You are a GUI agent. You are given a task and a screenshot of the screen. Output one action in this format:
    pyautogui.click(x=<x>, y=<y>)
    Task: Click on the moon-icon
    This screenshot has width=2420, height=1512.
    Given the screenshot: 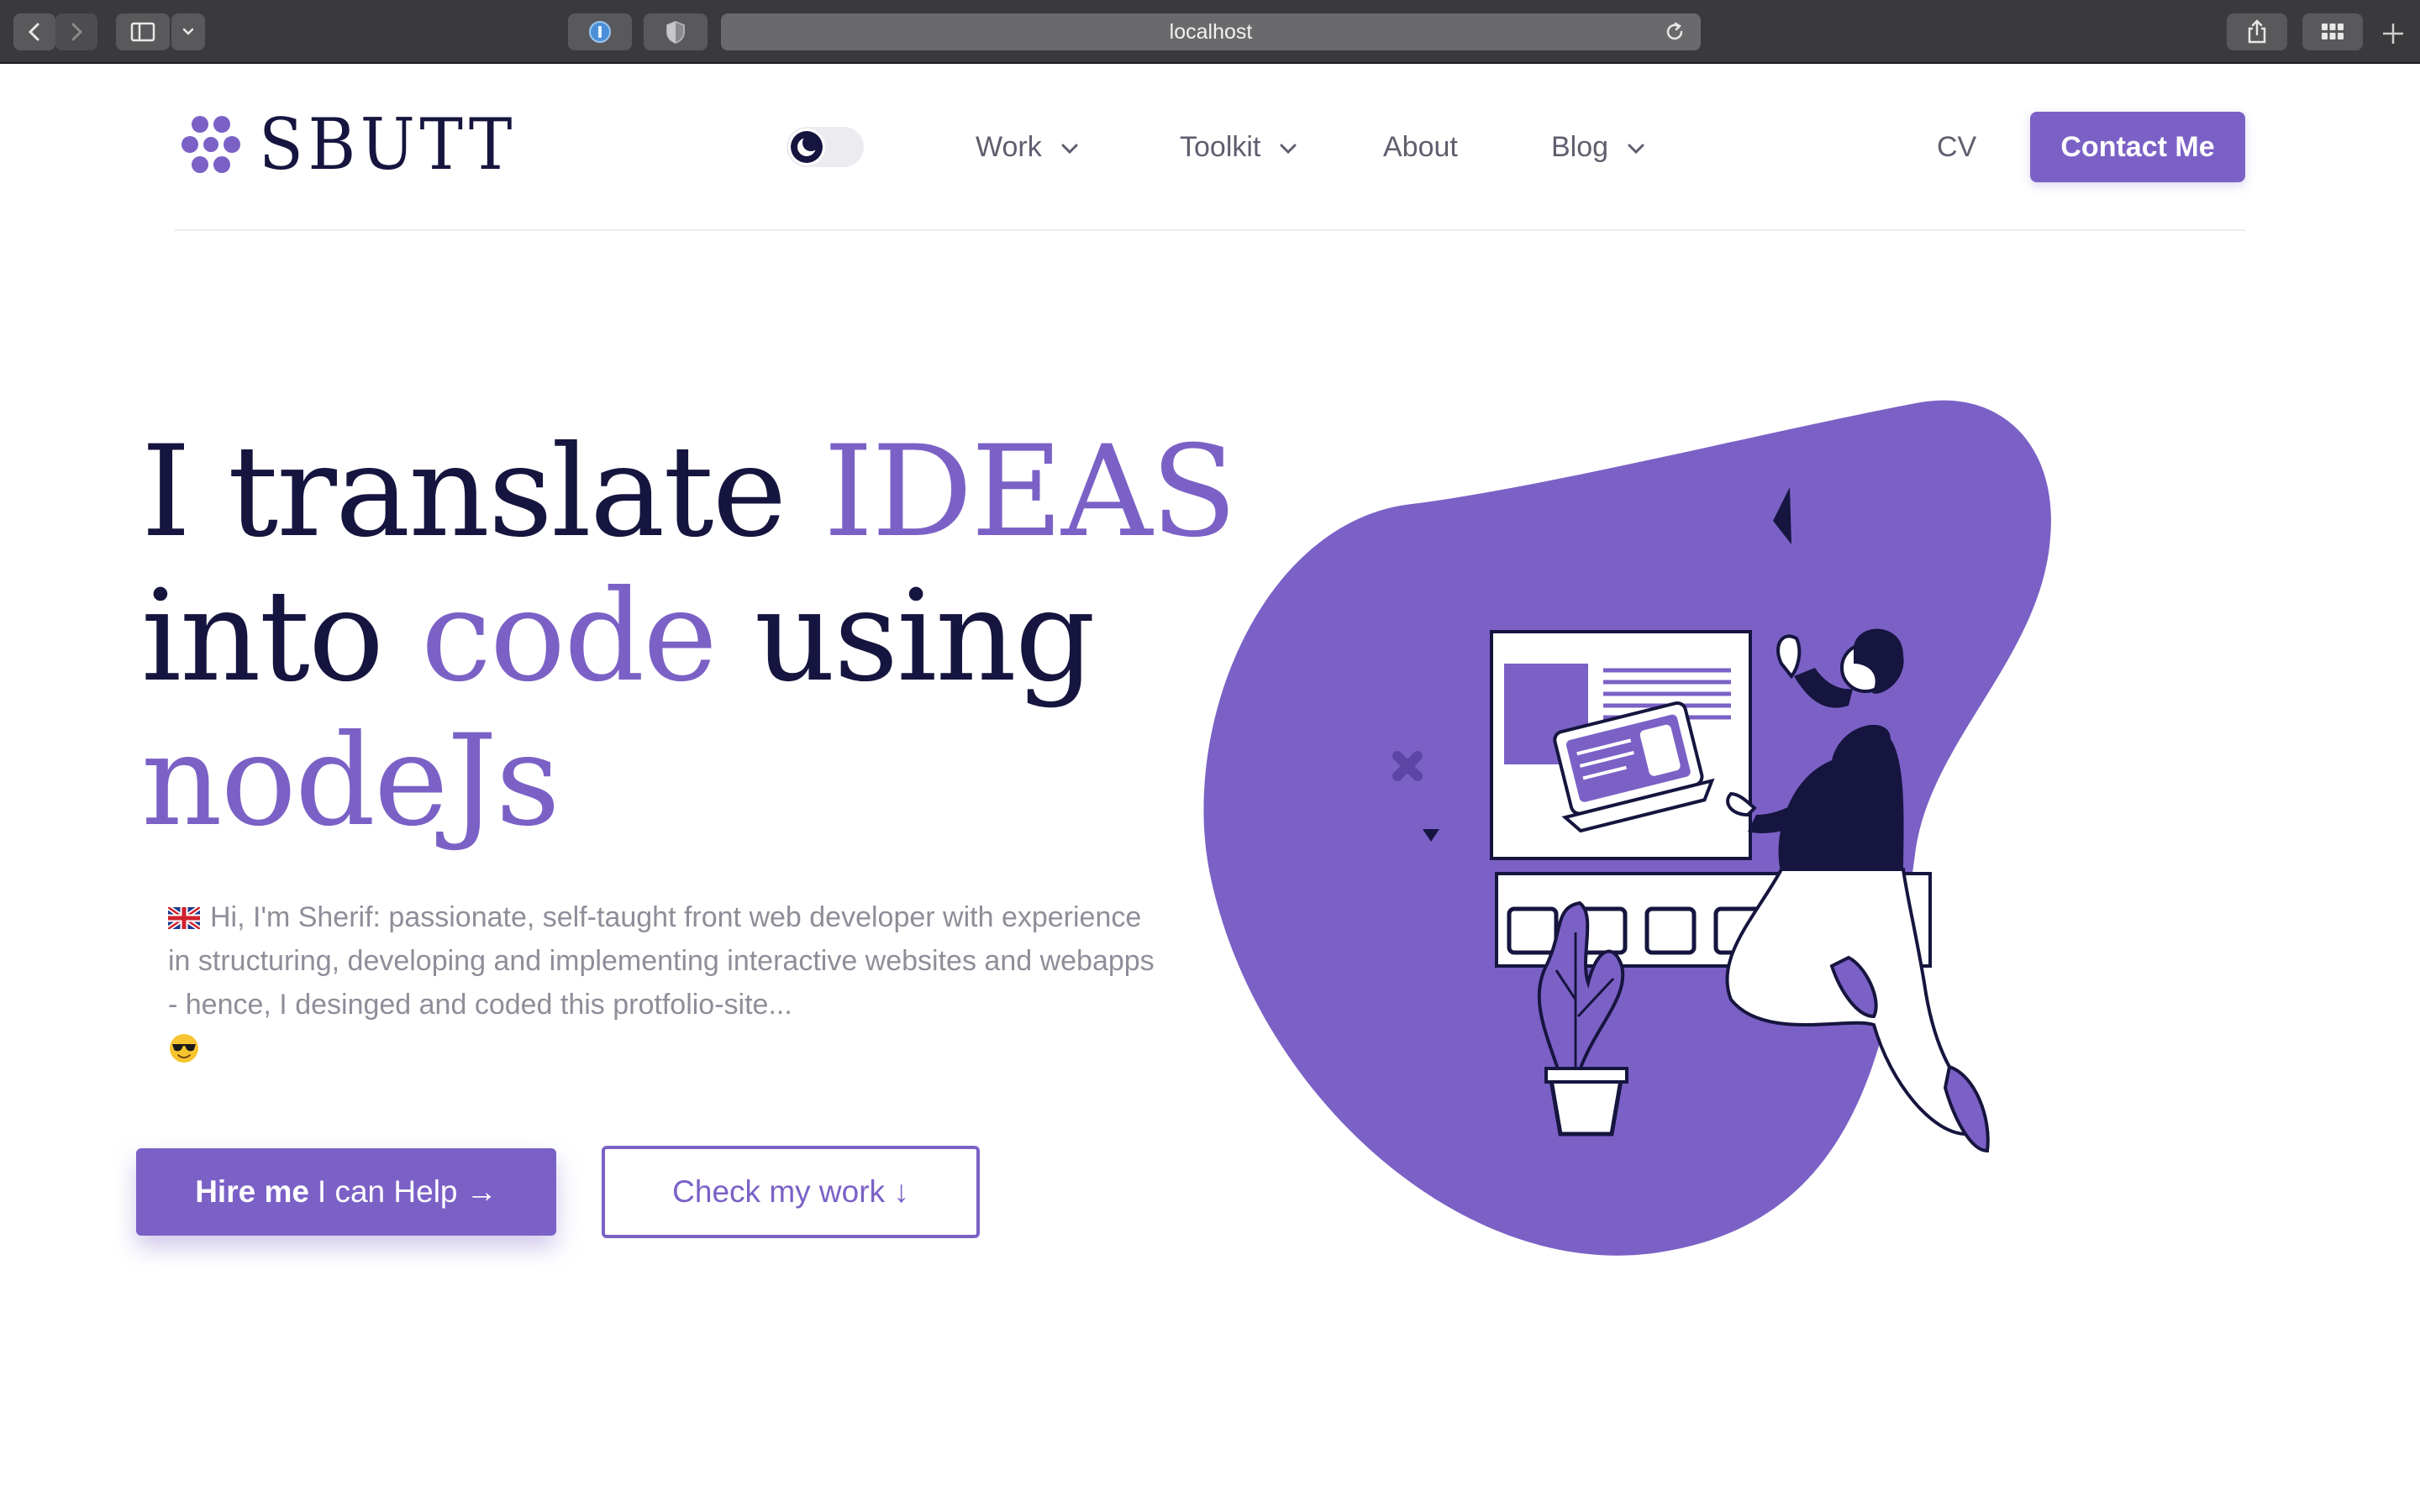 What is the action you would take?
    pyautogui.click(x=807, y=147)
    